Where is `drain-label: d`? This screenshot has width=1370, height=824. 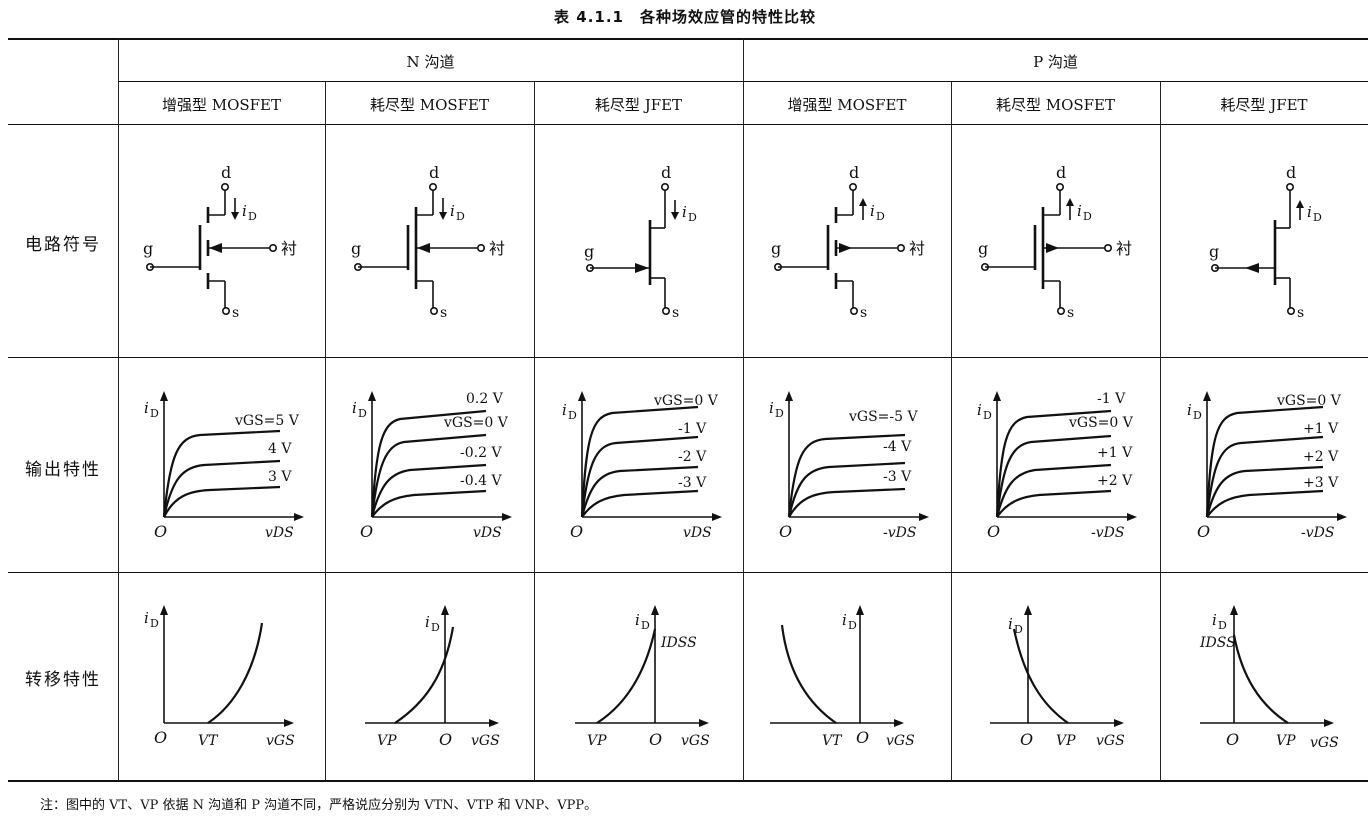
drain-label: d is located at coordinates (226, 172).